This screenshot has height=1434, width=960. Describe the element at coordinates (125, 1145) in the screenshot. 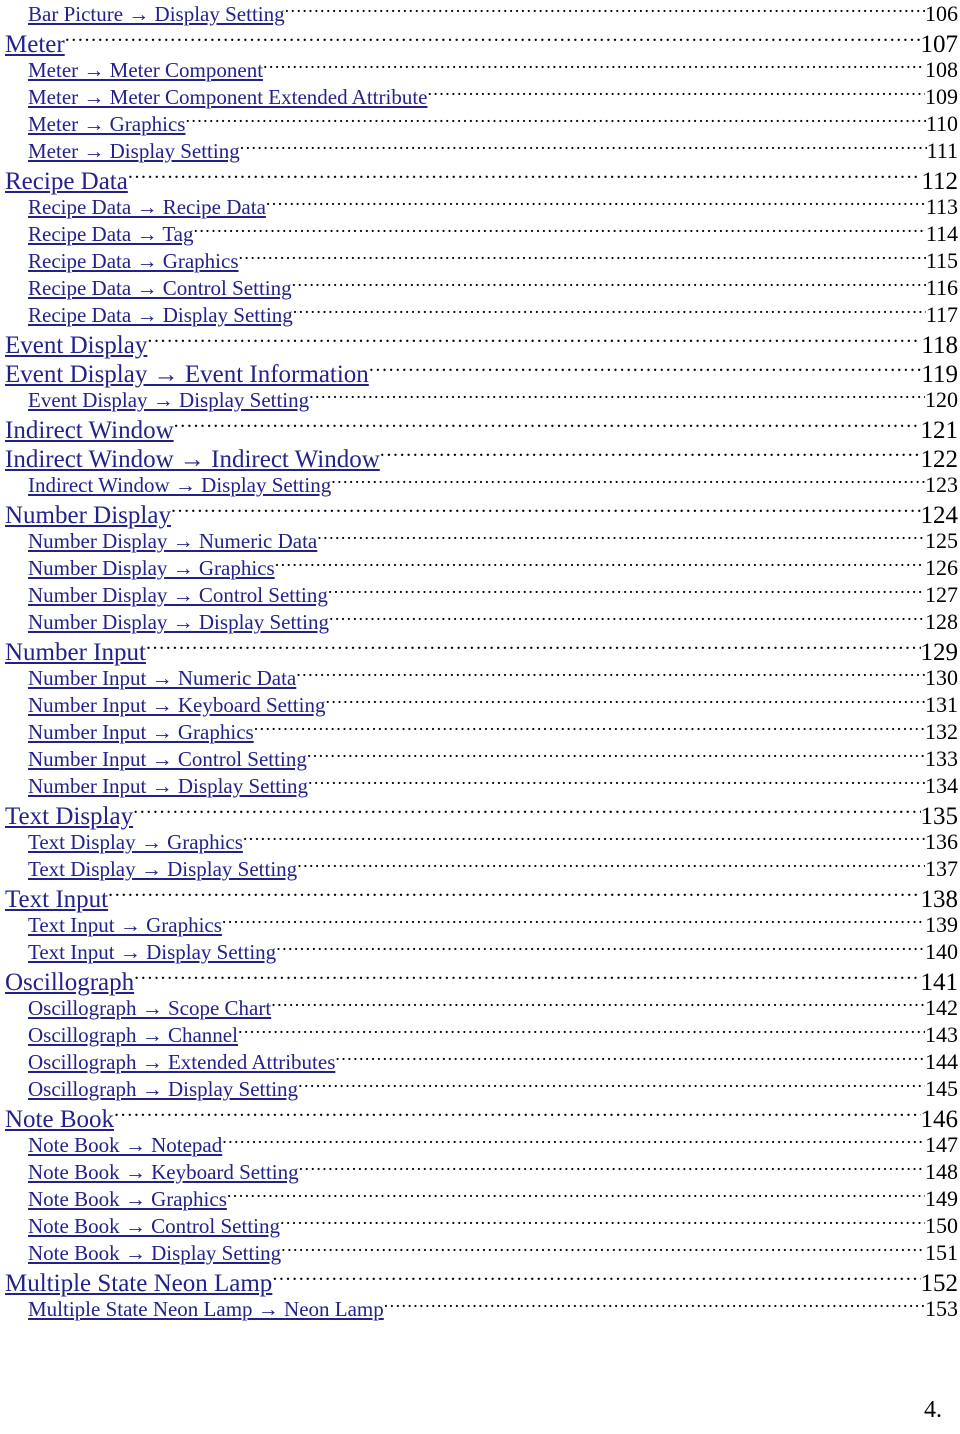

I see `toc-entry-title: Note Book → Notepad` at that location.